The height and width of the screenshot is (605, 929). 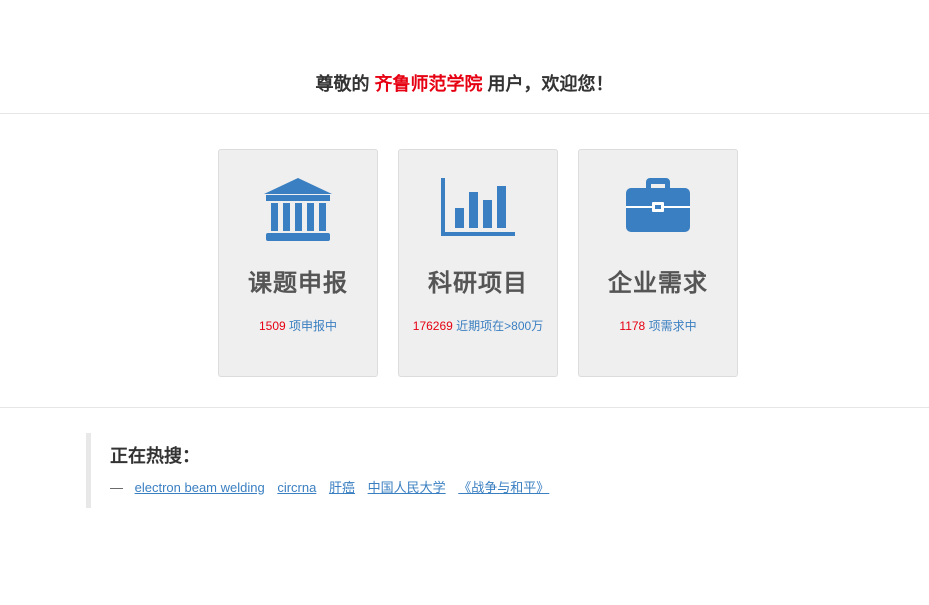 I want to click on hot-search-link: 肝癌, so click(x=342, y=487).